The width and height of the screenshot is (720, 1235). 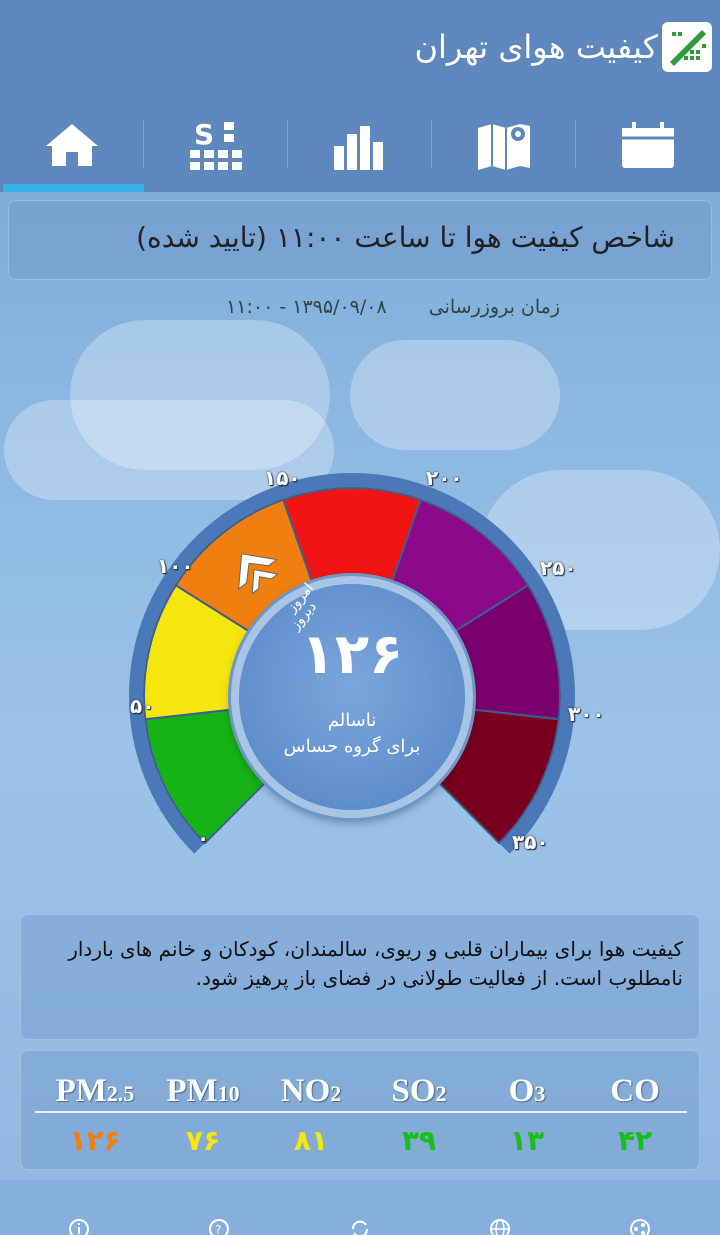 I want to click on pollutant-column: SO2 ۳۹, so click(x=419, y=1115).